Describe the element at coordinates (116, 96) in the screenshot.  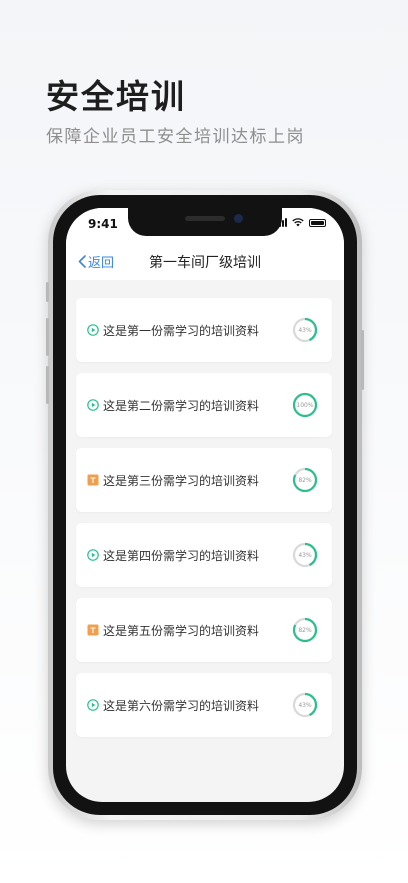
I see `hero-title: 安全培训` at that location.